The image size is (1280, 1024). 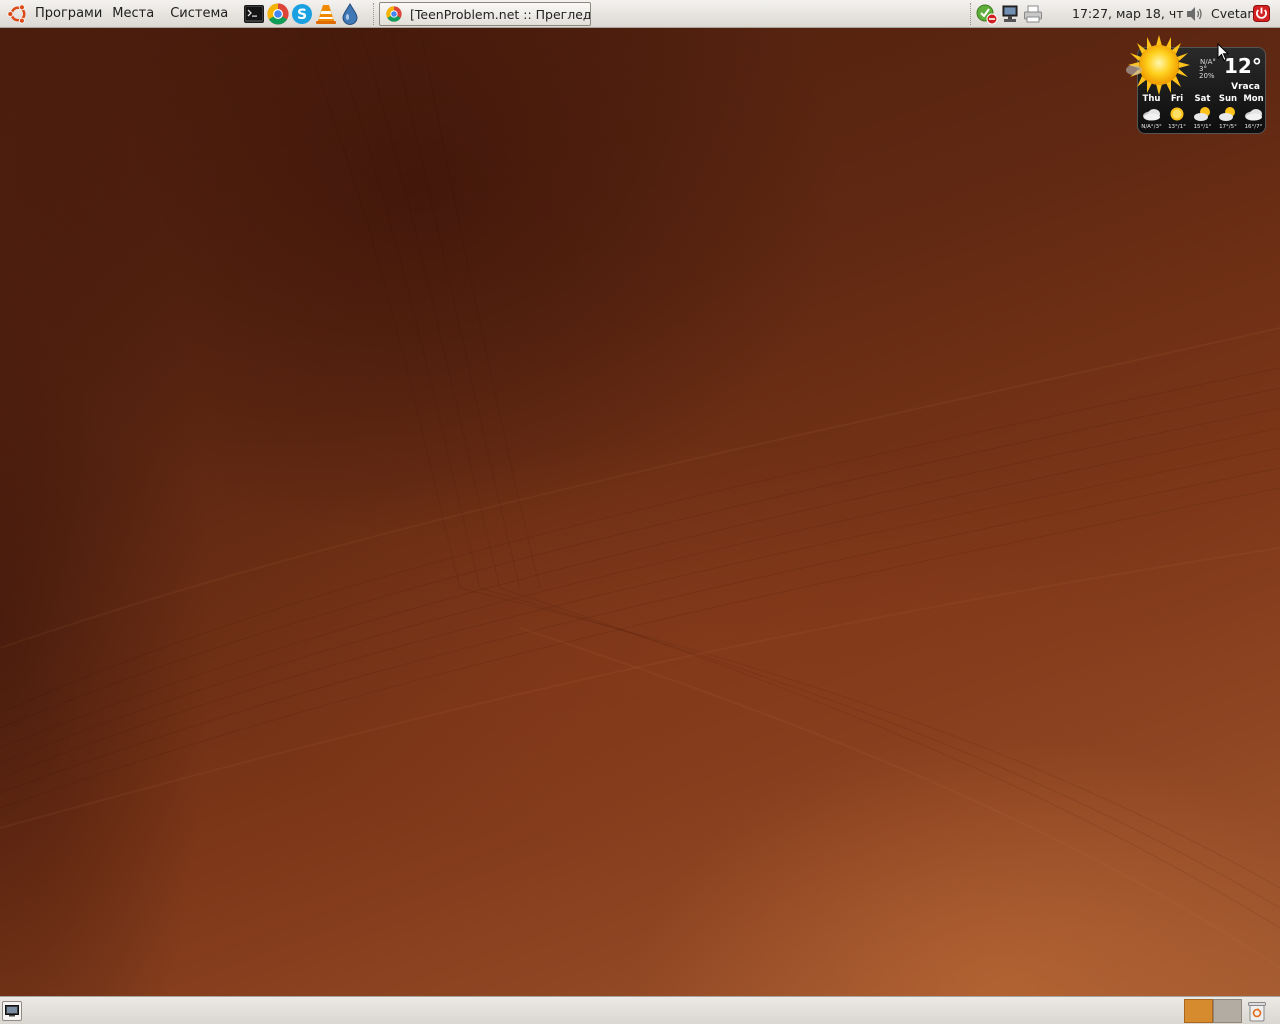 I want to click on show-desktop-button, so click(x=12, y=1011).